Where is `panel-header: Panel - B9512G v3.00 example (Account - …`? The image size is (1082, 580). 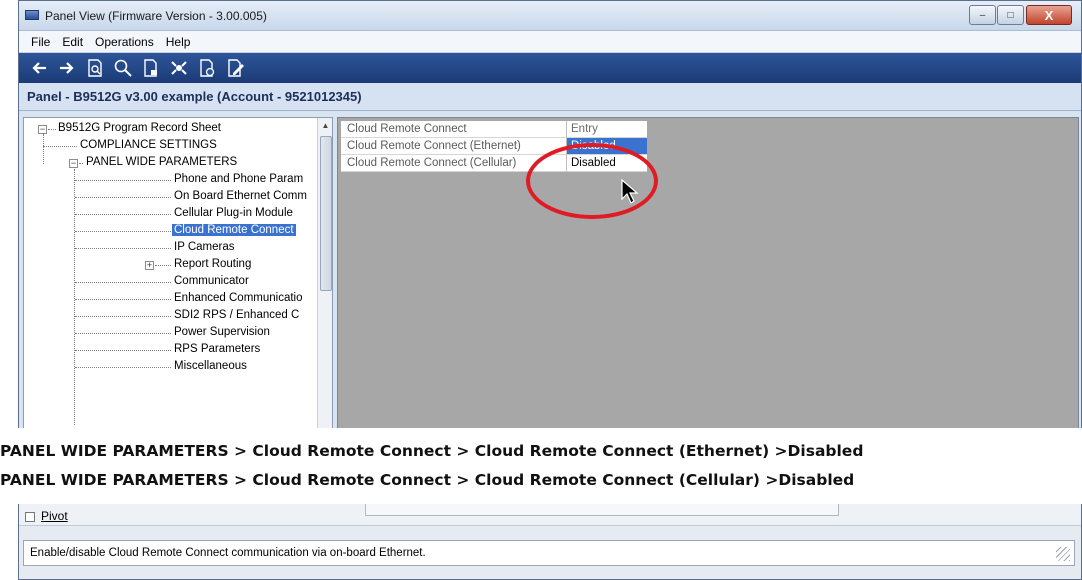
panel-header: Panel - B9512G v3.00 example (Account - … is located at coordinates (550, 97).